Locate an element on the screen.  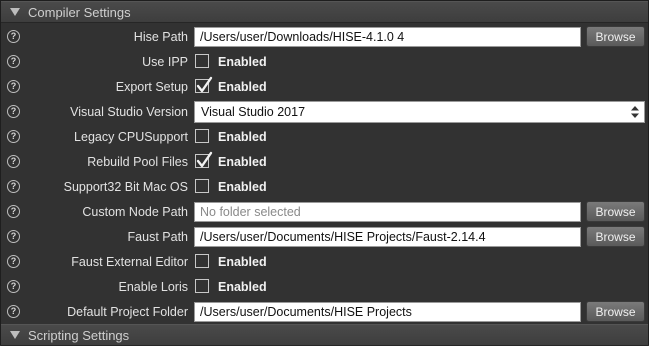
row-legacy-cpu-support: ? Legacy CPUSupport Enabled is located at coordinates (324, 136).